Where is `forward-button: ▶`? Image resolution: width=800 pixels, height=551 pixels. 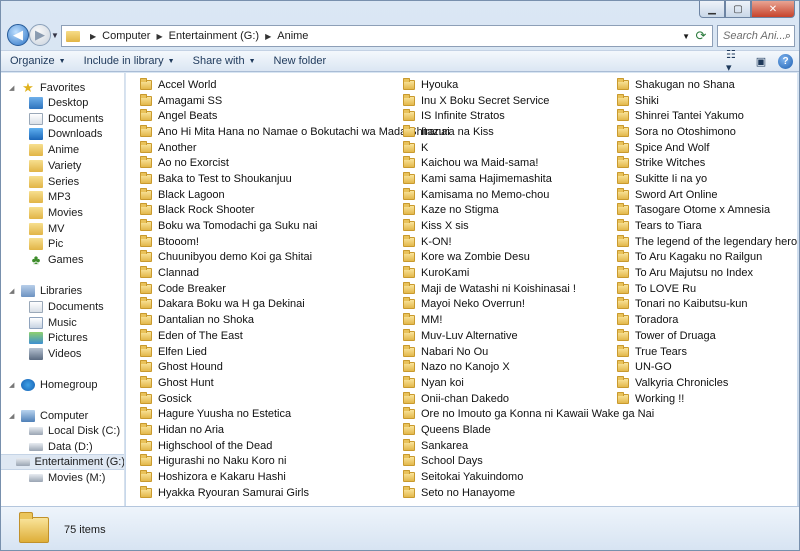
forward-button: ▶ is located at coordinates (40, 35).